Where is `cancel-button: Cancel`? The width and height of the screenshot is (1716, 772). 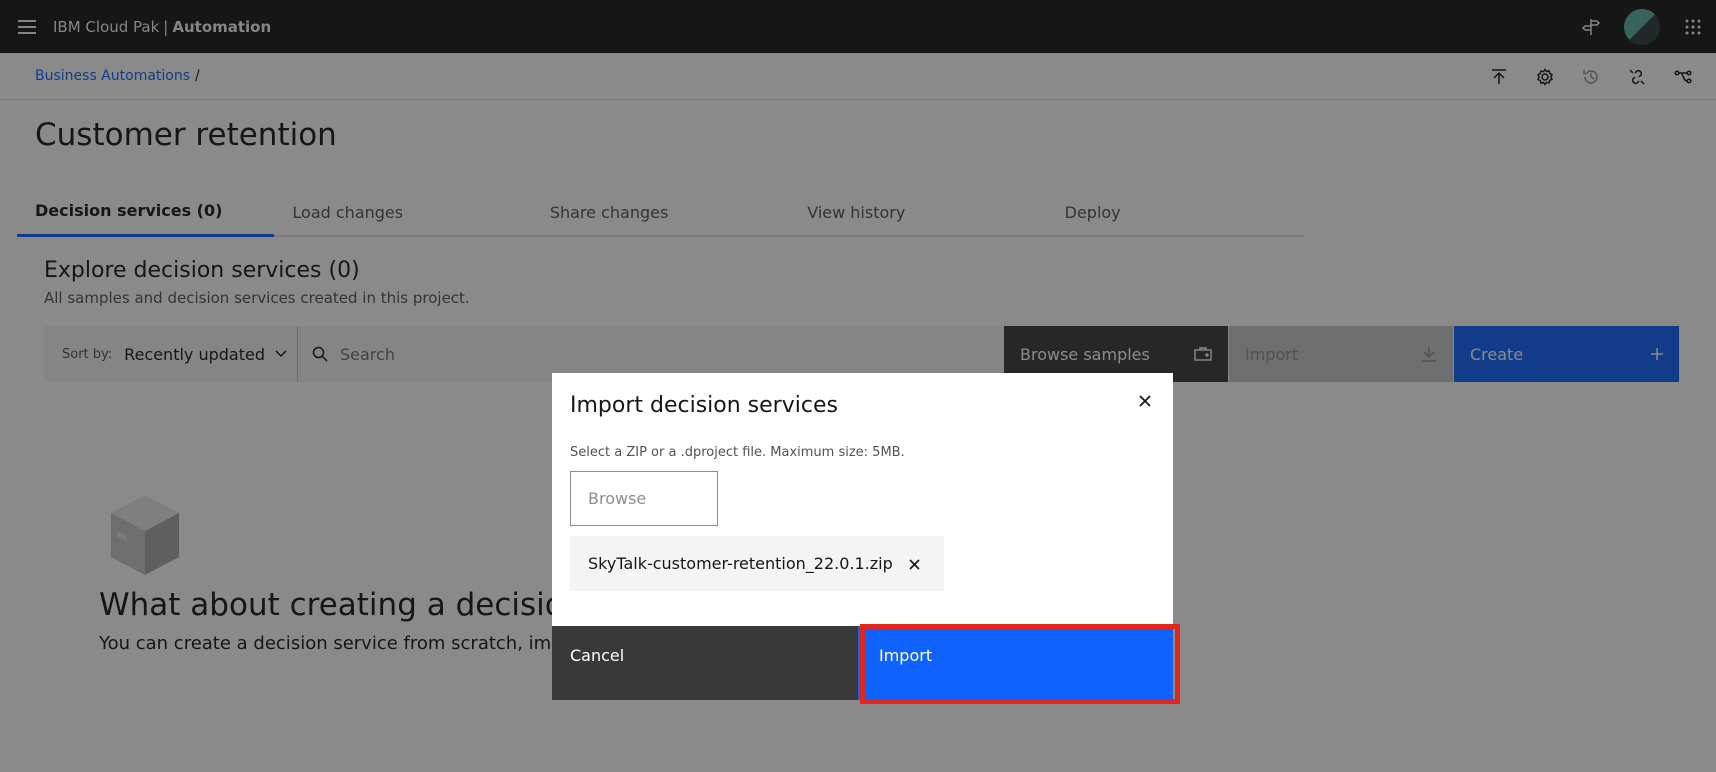
cancel-button: Cancel is located at coordinates (705, 663).